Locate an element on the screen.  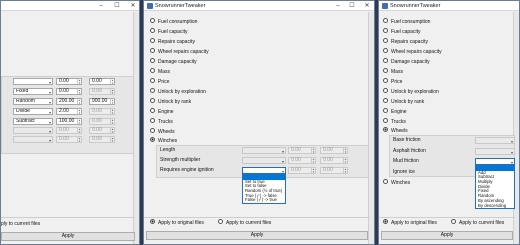
strength-num-a: 0.00 ▴ ▾ is located at coordinates (302, 160).